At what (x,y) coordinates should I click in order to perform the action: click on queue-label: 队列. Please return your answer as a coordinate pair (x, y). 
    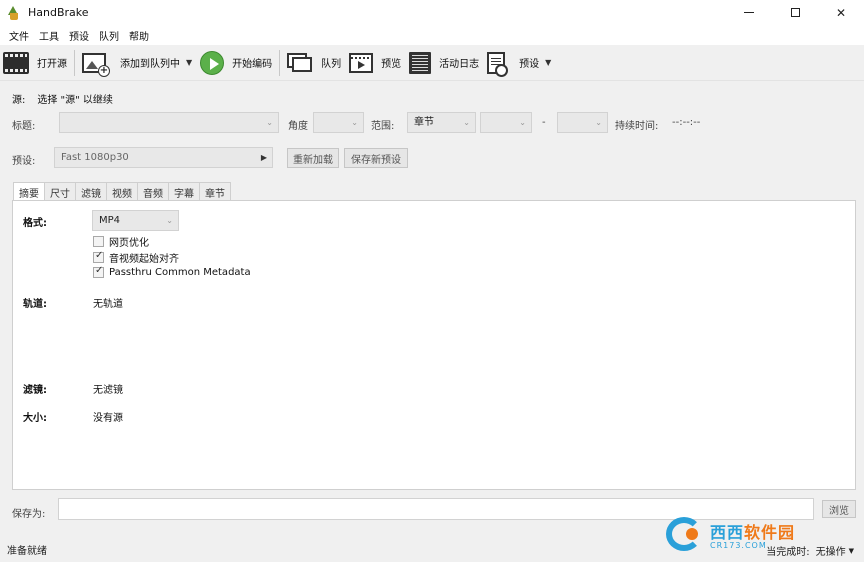
    Looking at the image, I should click on (331, 64).